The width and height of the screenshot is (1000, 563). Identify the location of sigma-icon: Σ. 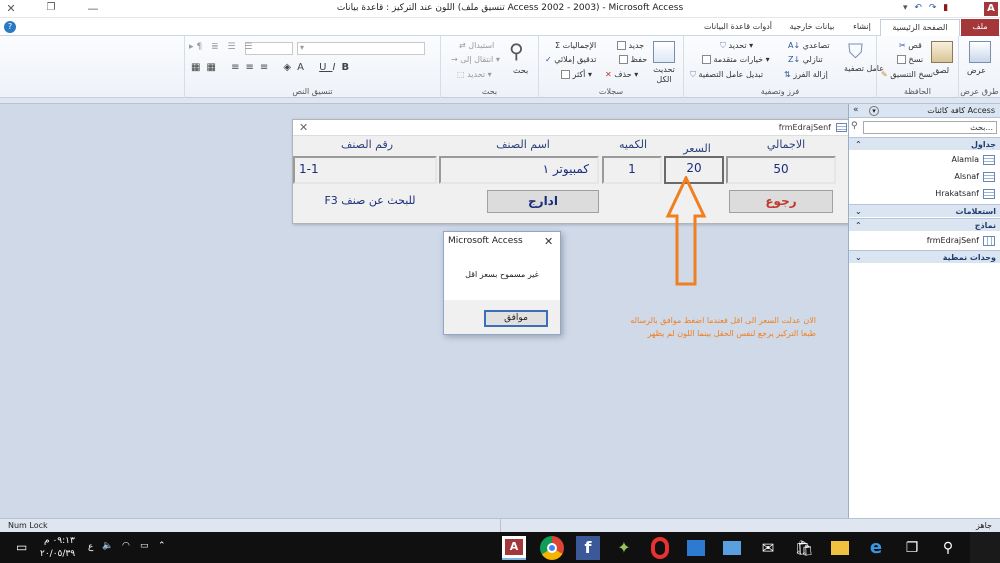
(558, 45).